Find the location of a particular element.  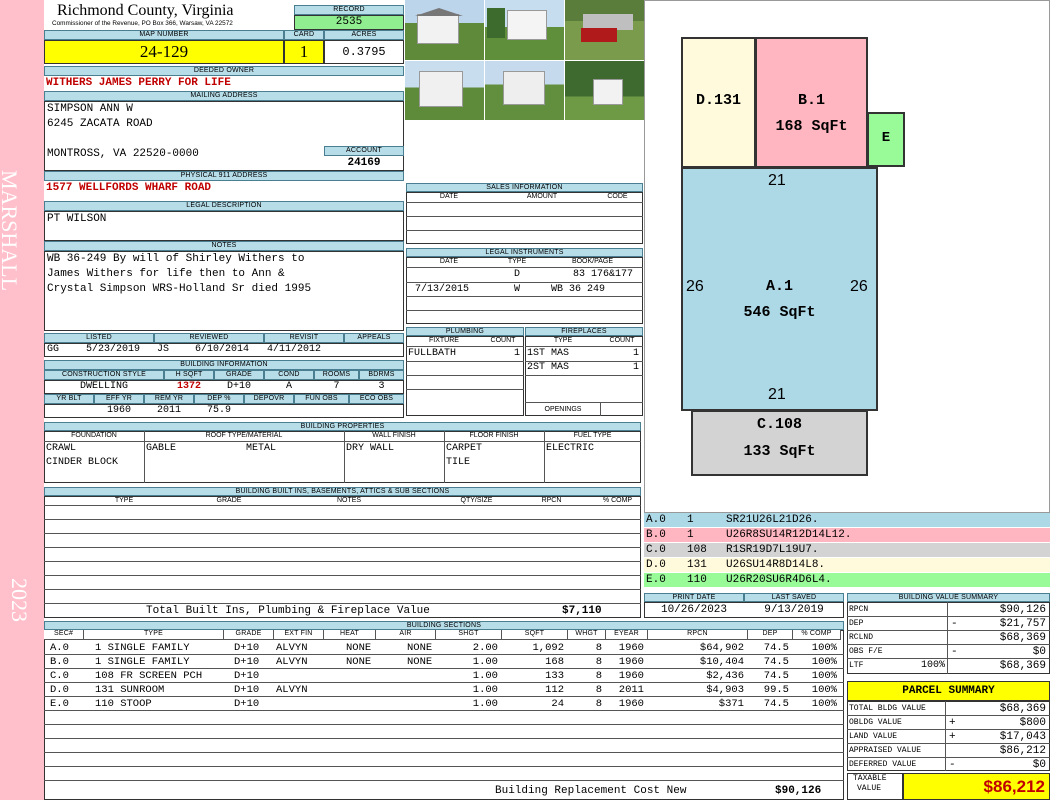

bi-h-style: CONSTRUCTION STYLE is located at coordinates (104, 375).